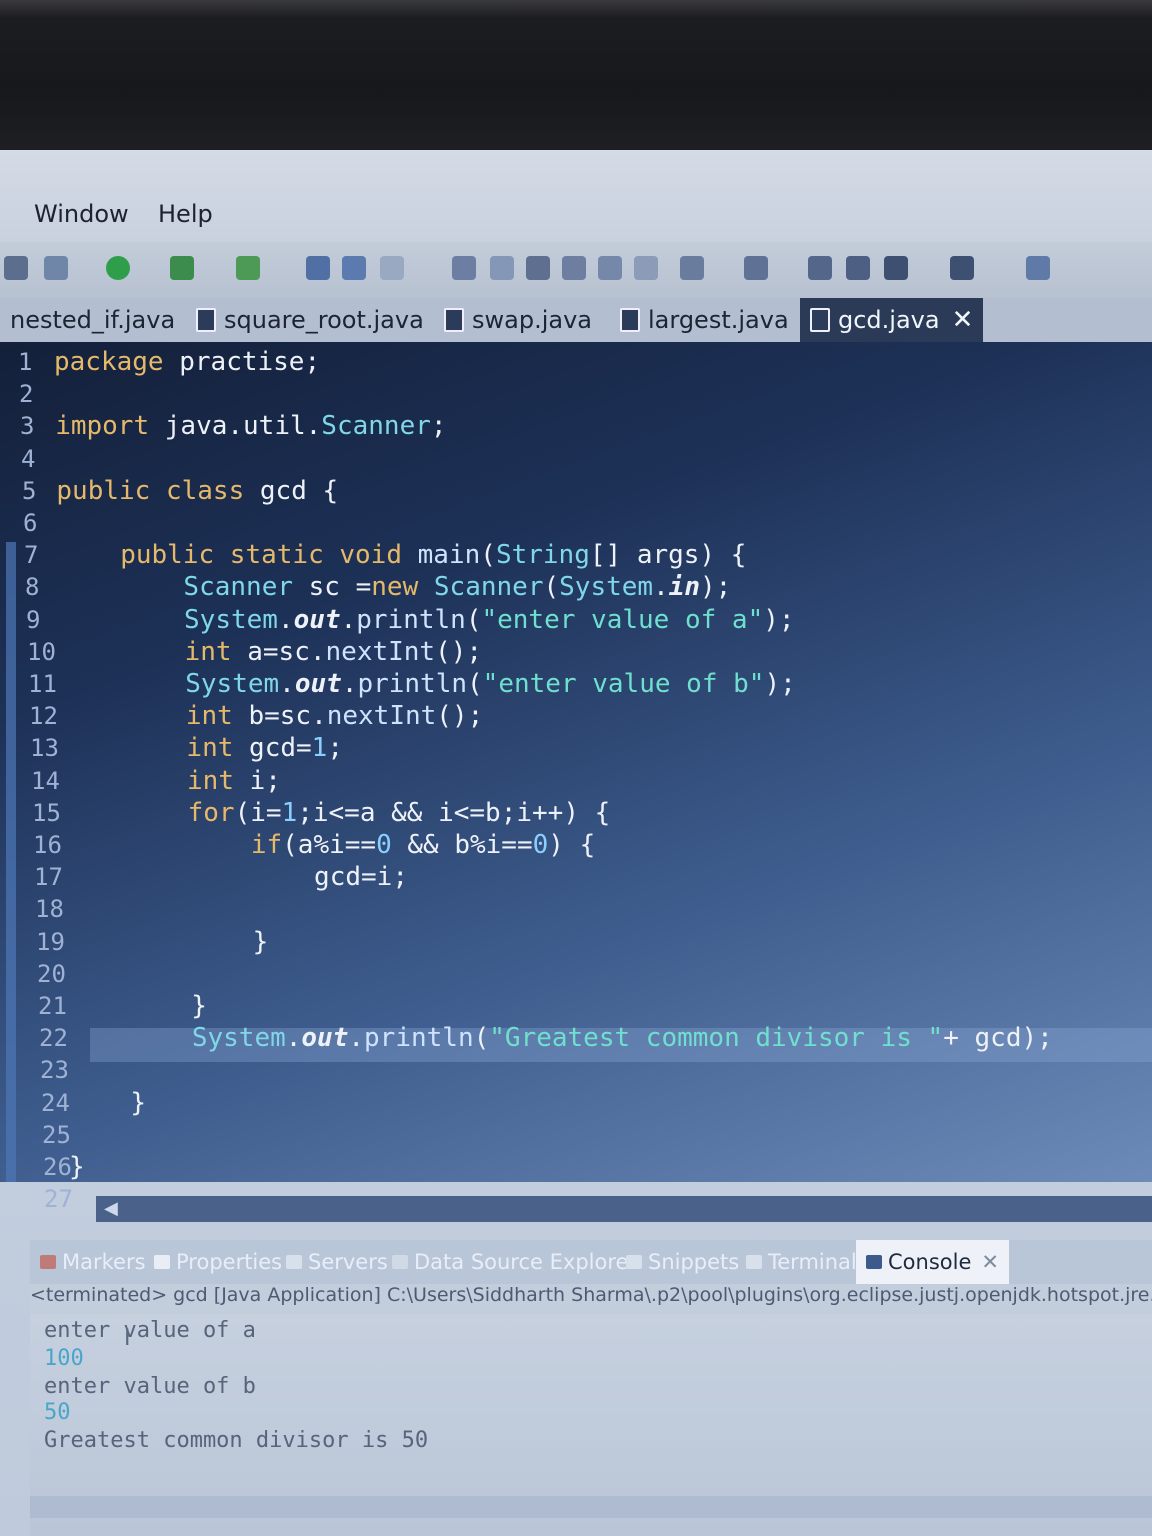  Describe the element at coordinates (591, 1507) in the screenshot. I see `console-horizontal-scrollbar` at that location.